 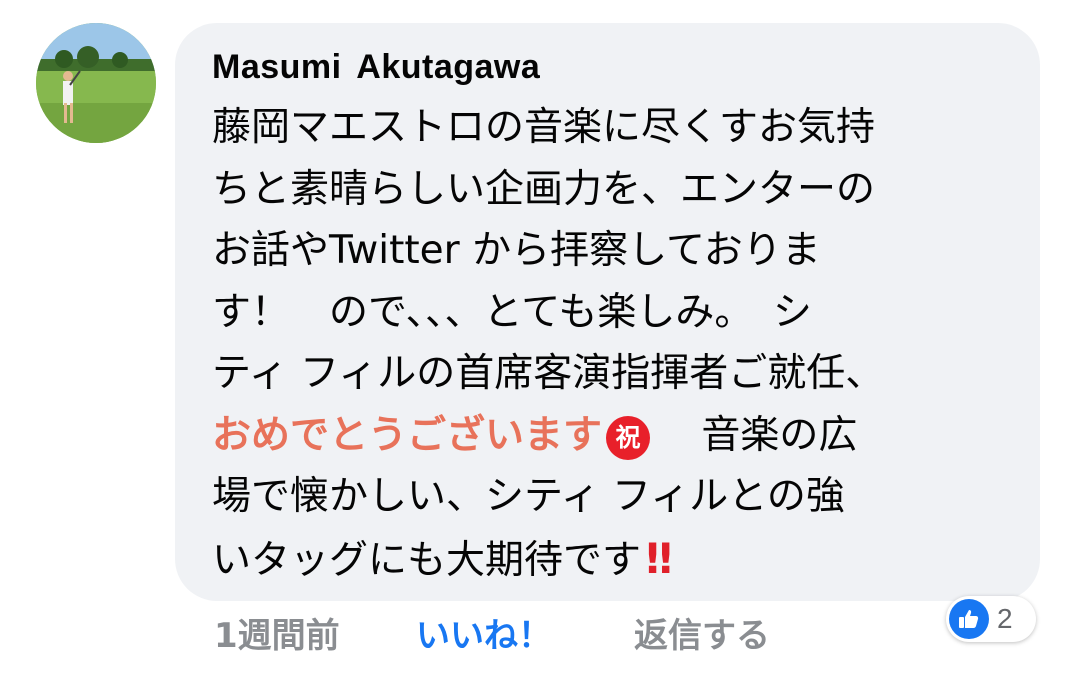 I want to click on comment-line-last: いタッグにも大期待です!!, so click(x=607, y=560).